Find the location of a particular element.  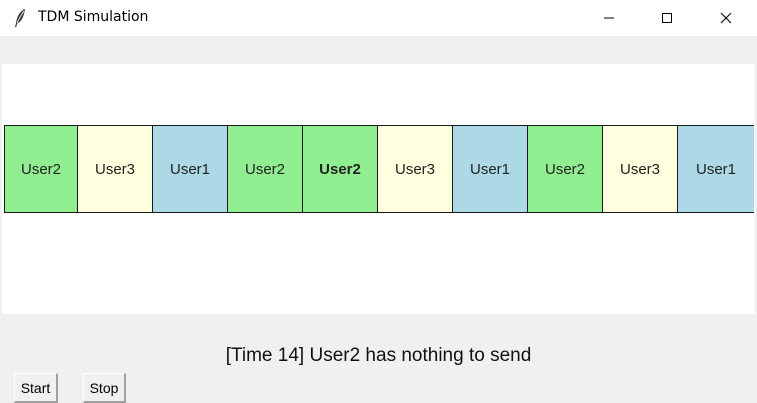

maximize-icon is located at coordinates (667, 18).